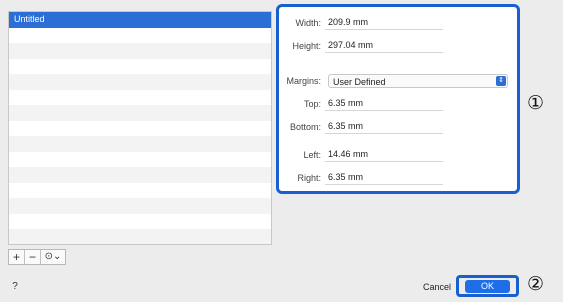 Image resolution: width=563 pixels, height=302 pixels. What do you see at coordinates (306, 46) in the screenshot?
I see `height-label: Height:` at bounding box center [306, 46].